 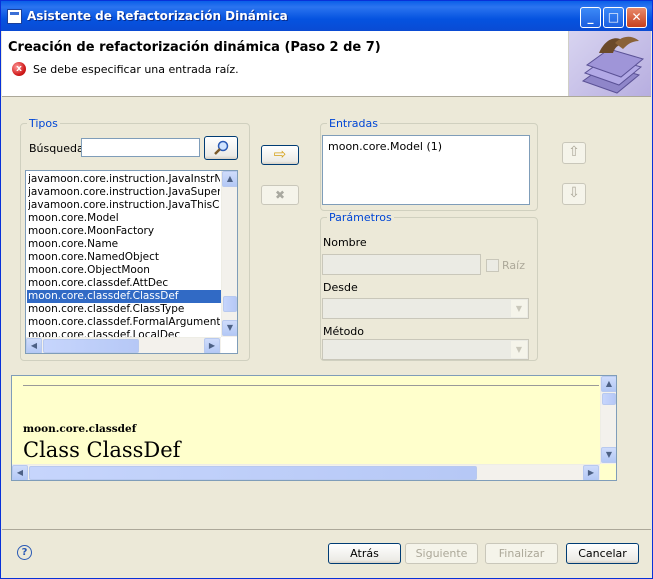 I want to click on finish-button: Finalizar, so click(x=521, y=553).